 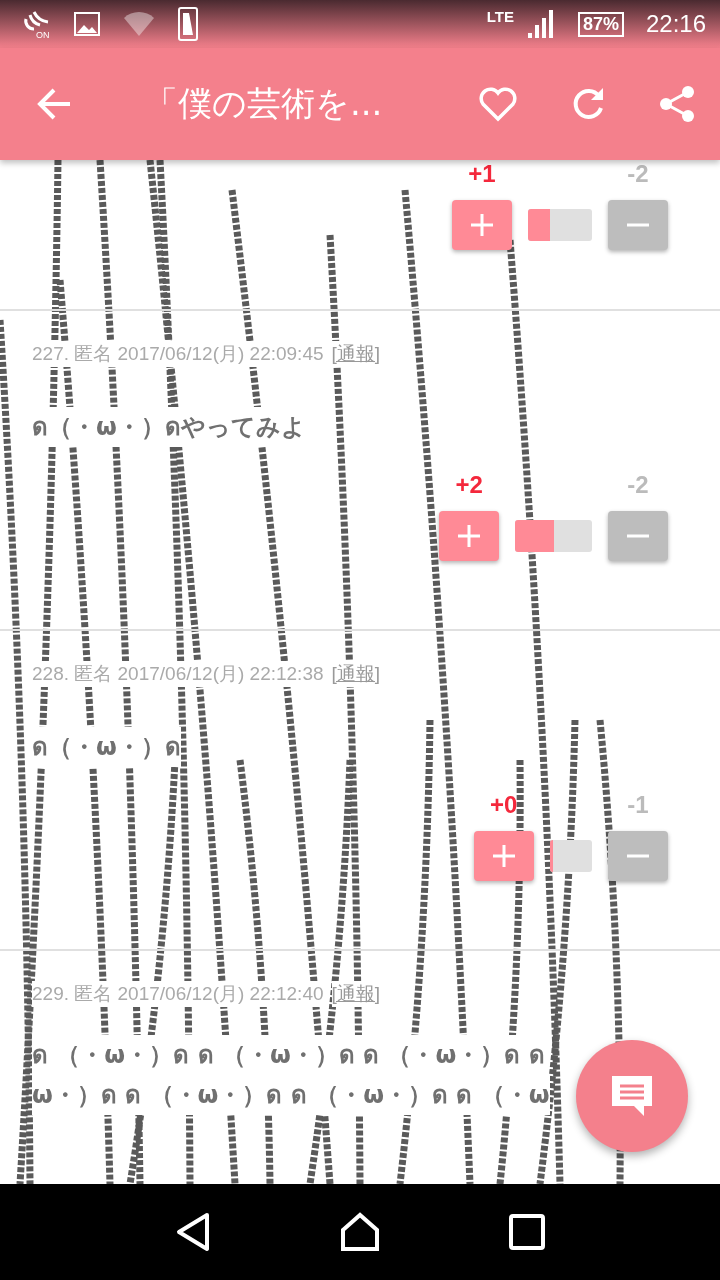 I want to click on heart-icon, so click(x=498, y=104).